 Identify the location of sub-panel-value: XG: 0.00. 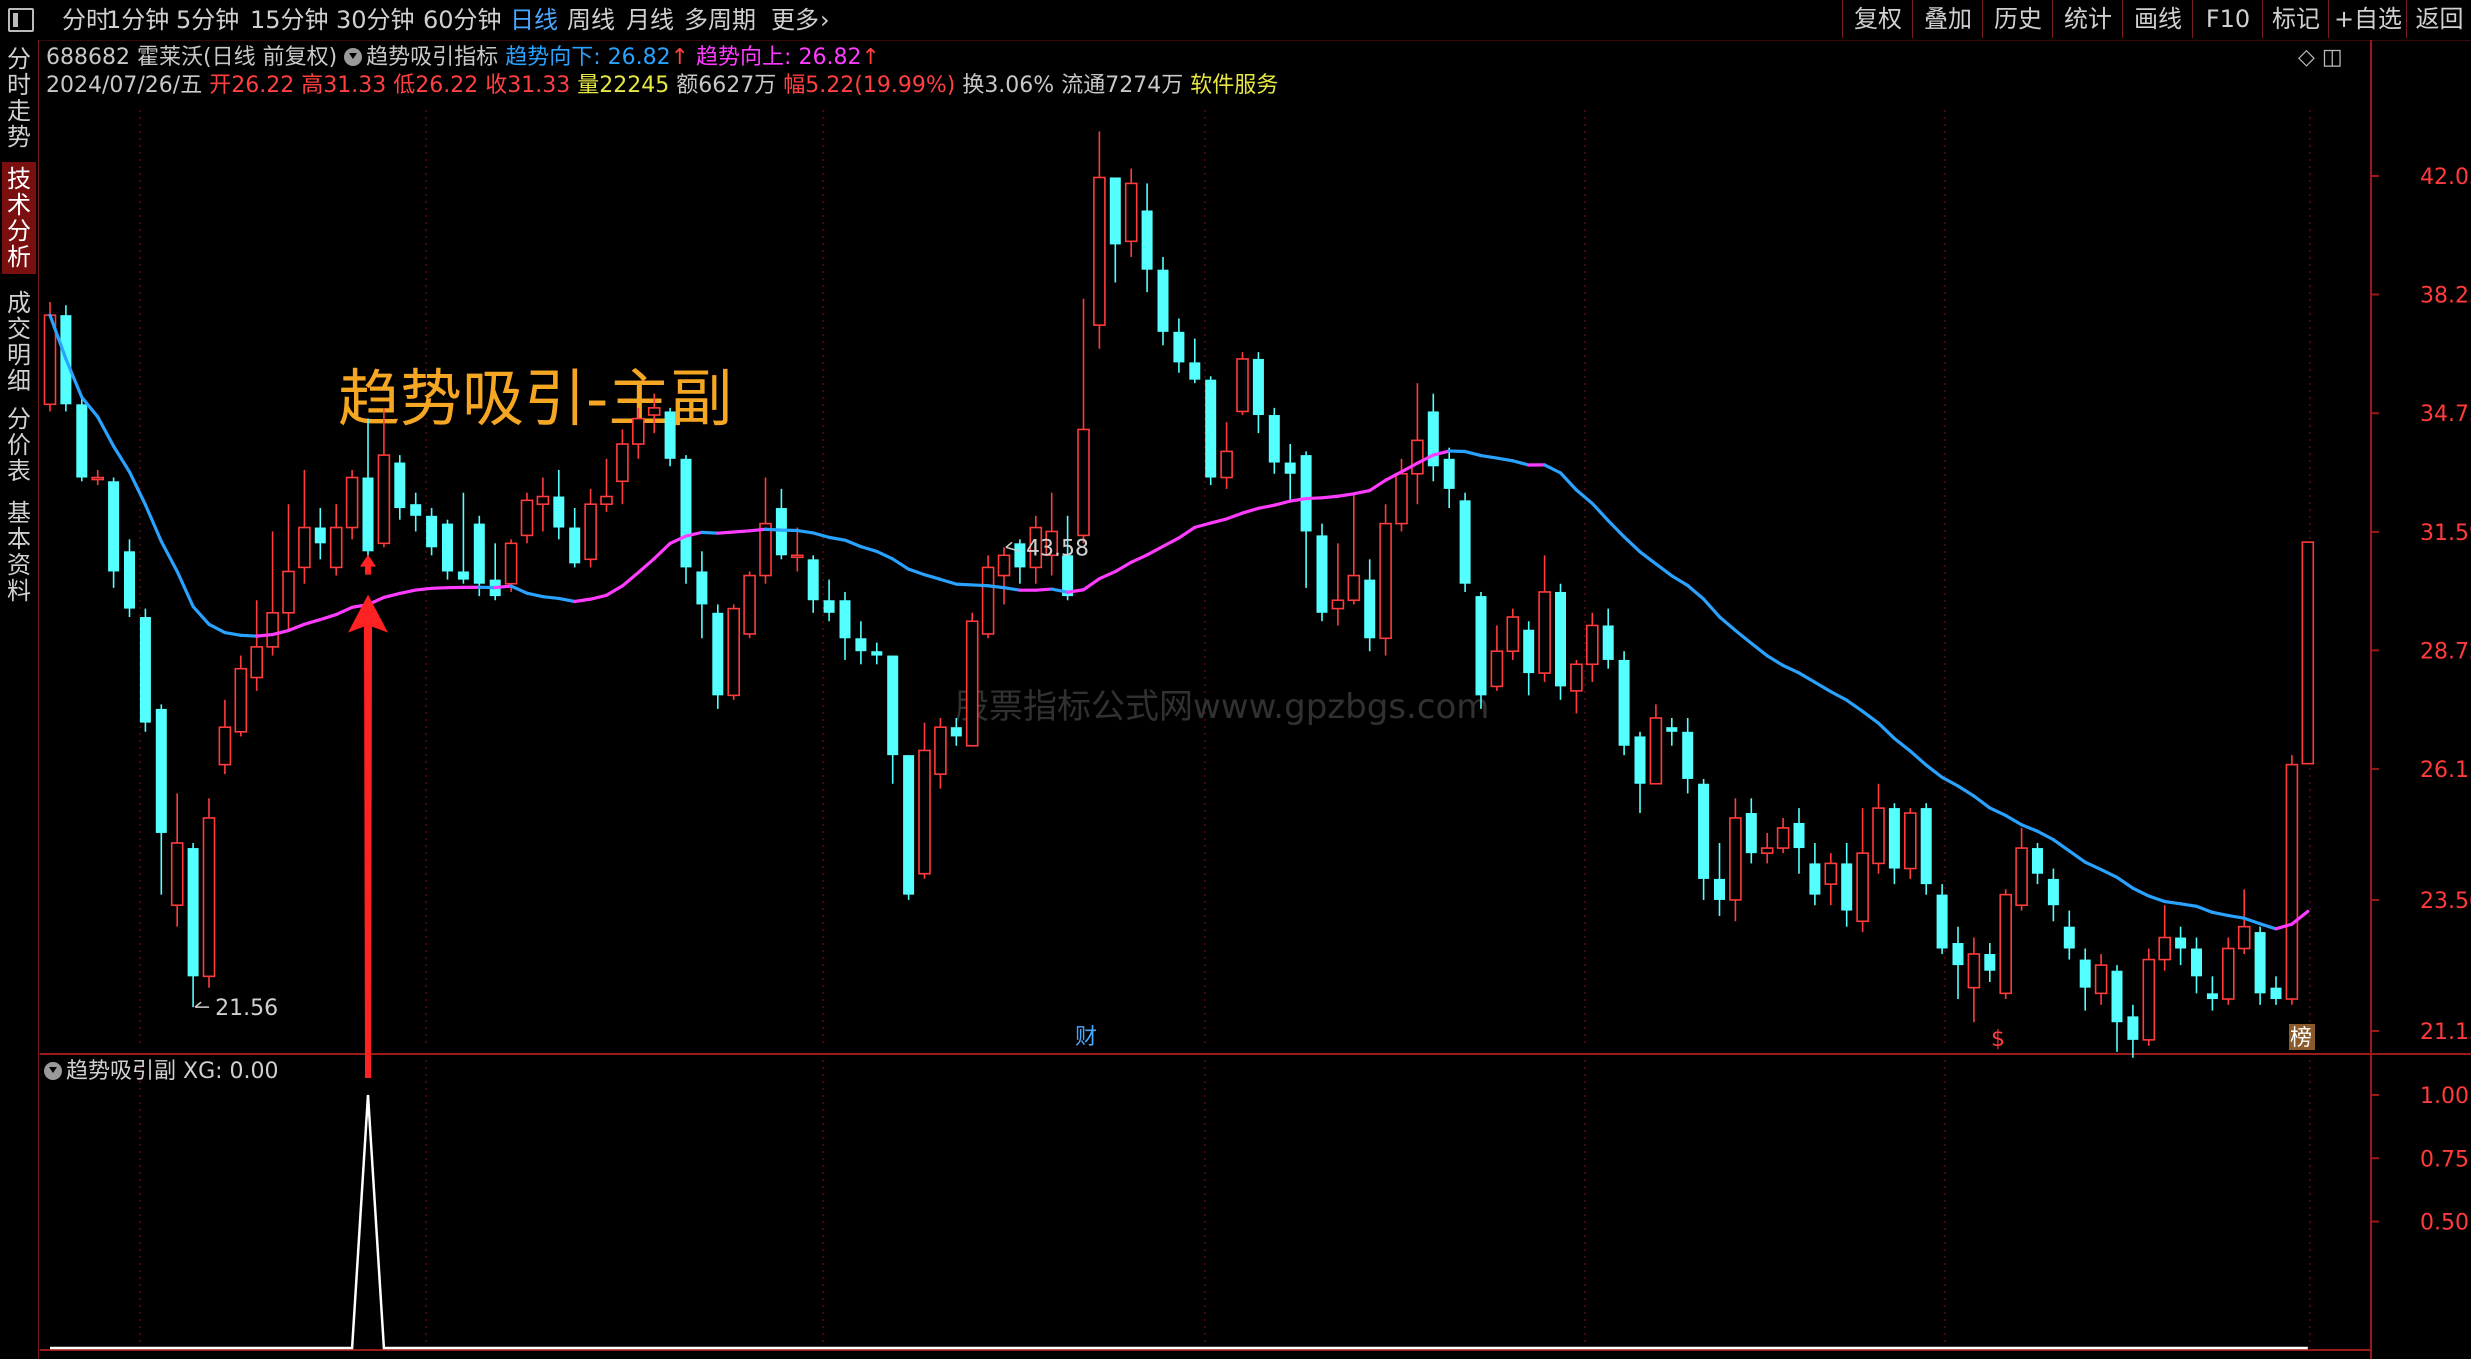
(231, 1071).